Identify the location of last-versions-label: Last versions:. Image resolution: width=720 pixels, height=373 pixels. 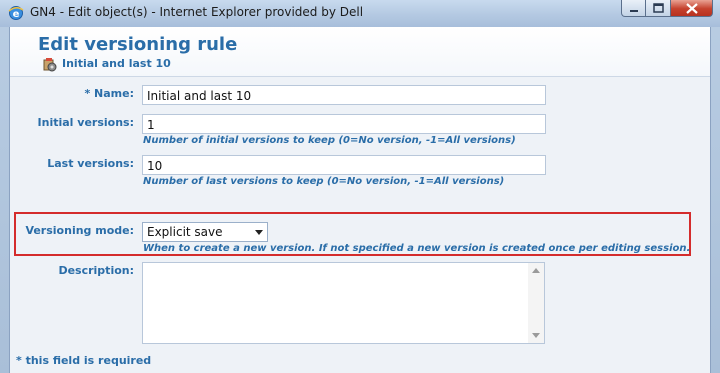
(90, 163).